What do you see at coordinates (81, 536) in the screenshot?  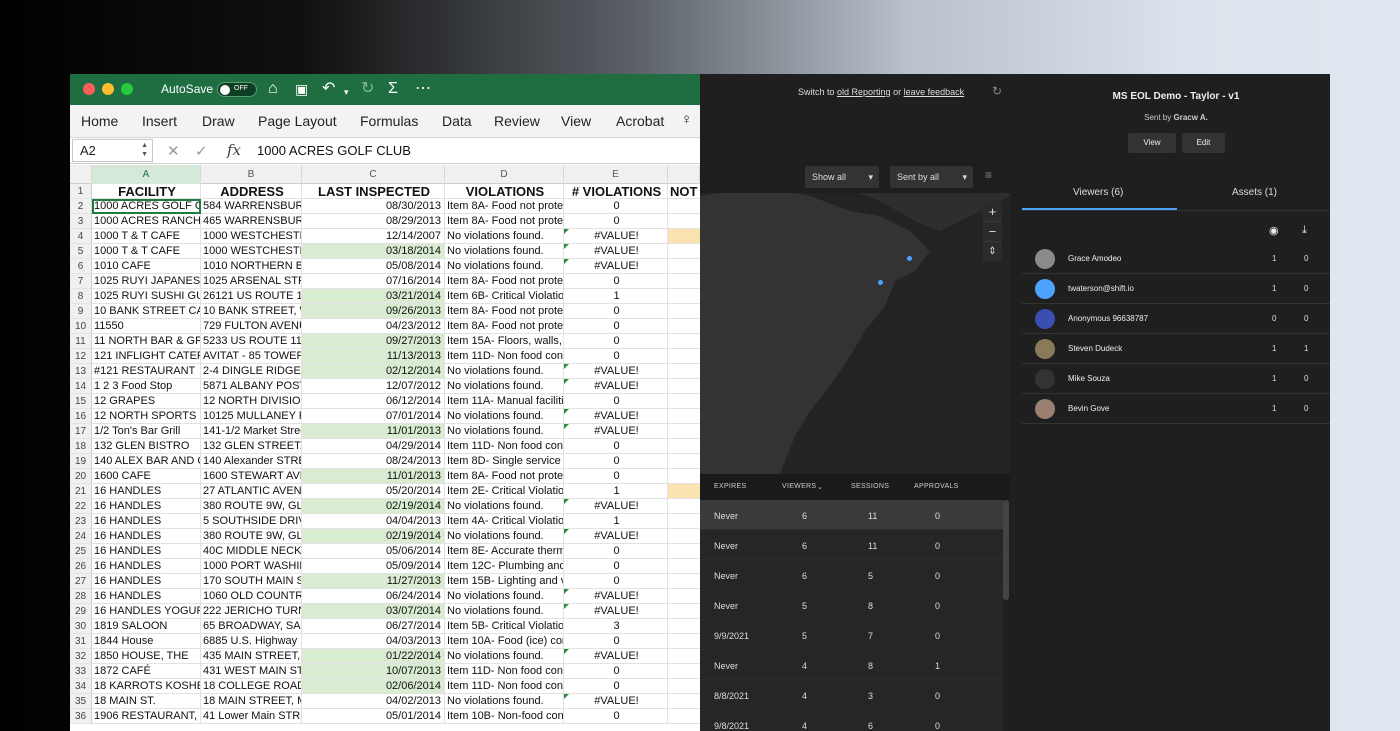 I see `row-number: 24` at bounding box center [81, 536].